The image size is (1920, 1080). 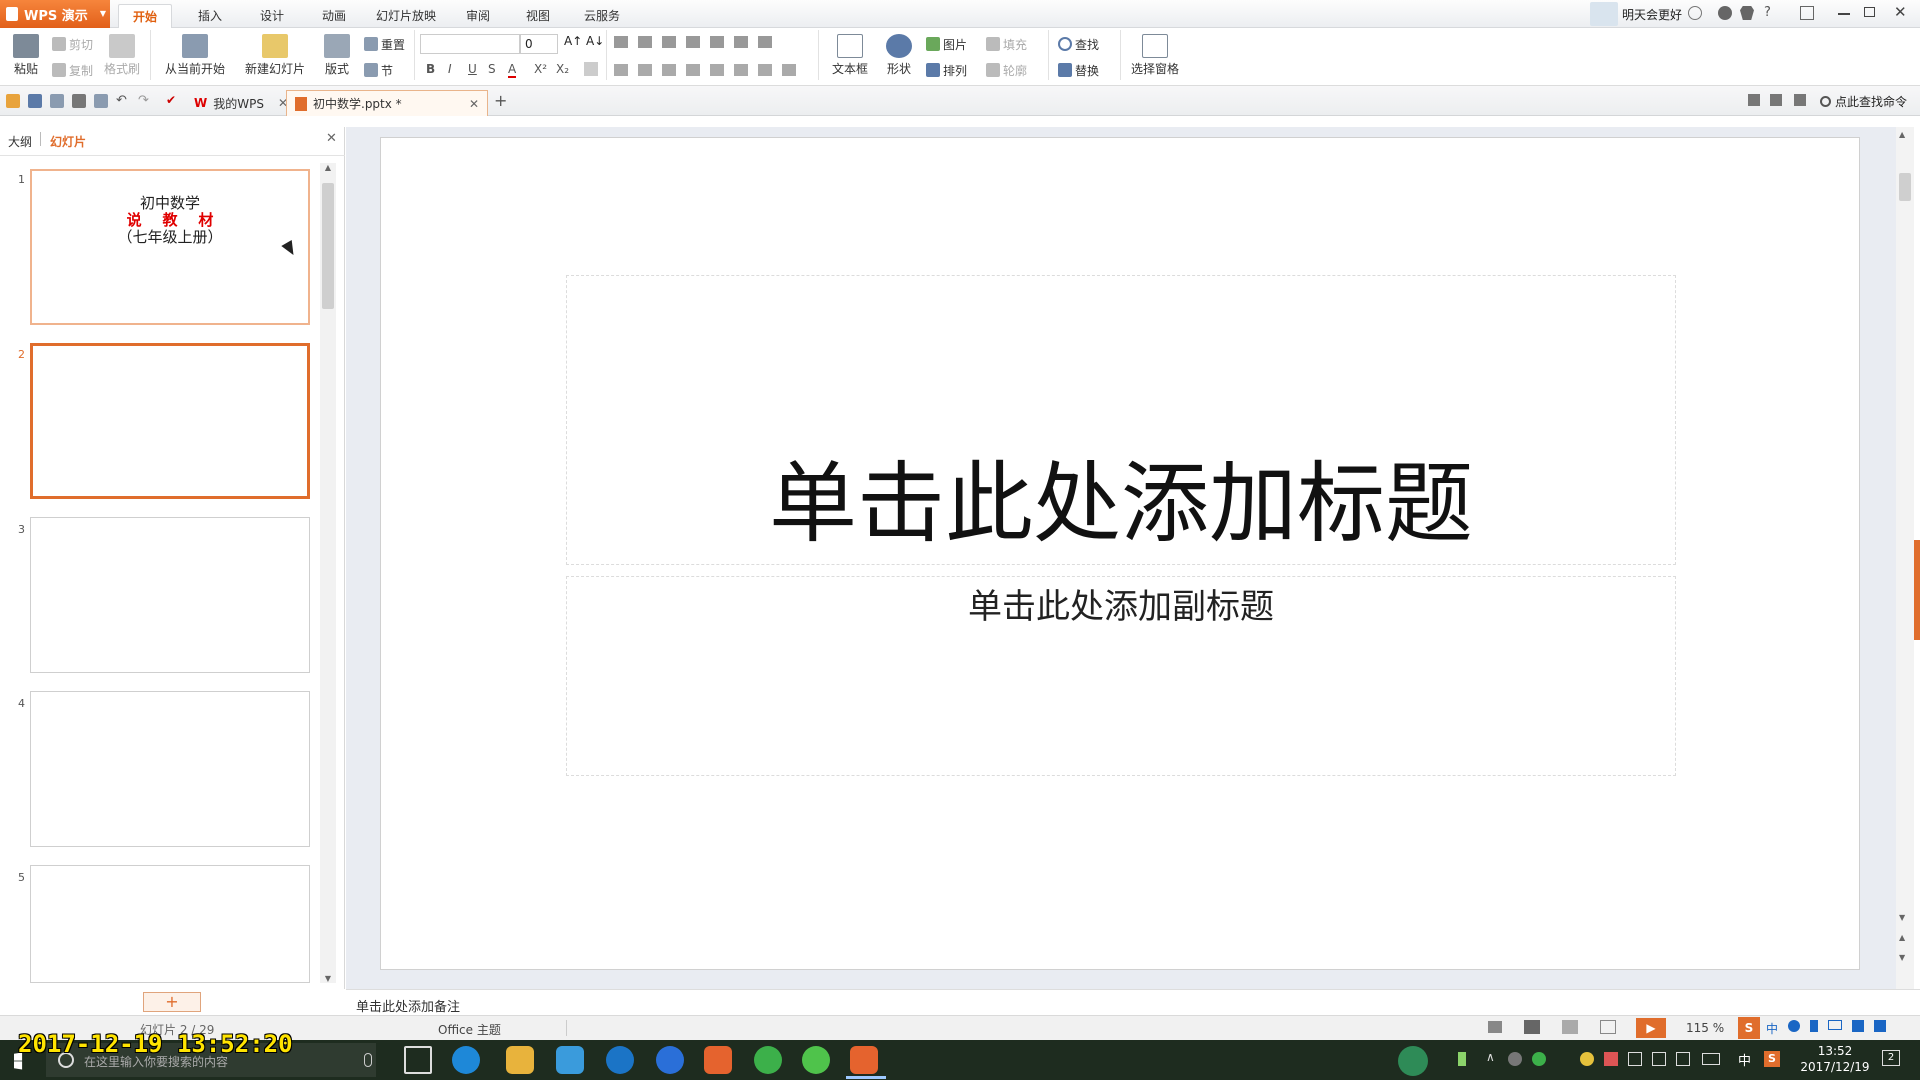 What do you see at coordinates (1767, 12) in the screenshot?
I see `help-icon: ?` at bounding box center [1767, 12].